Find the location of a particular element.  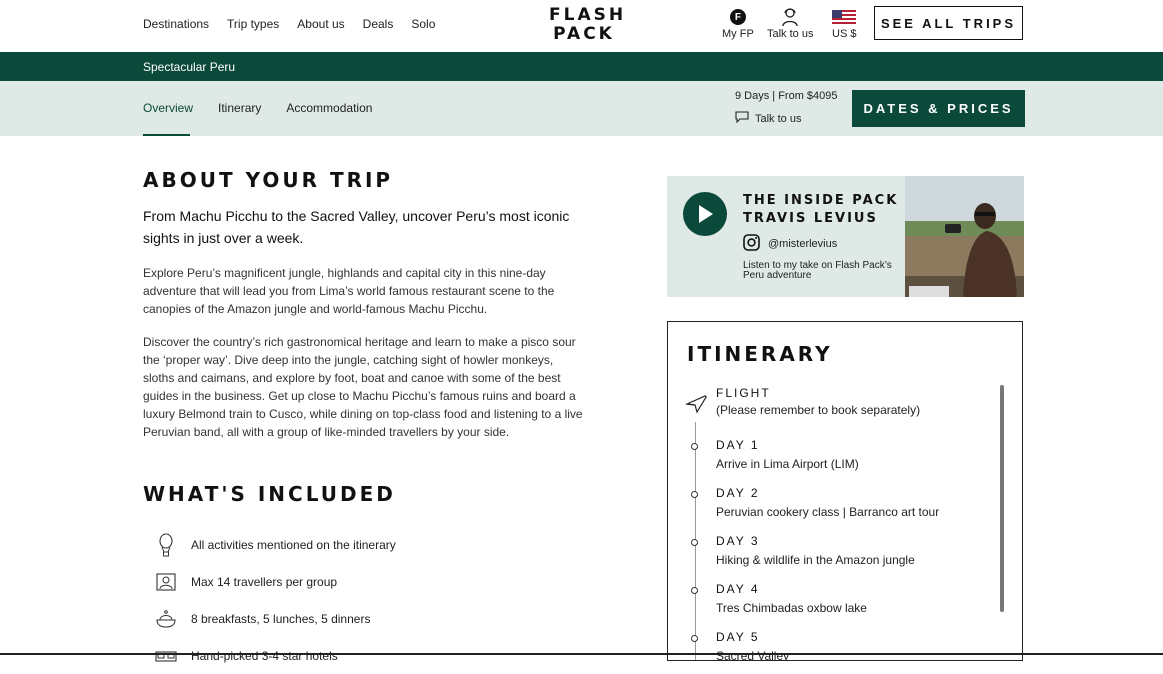

podcast-host-photo is located at coordinates (964, 236).